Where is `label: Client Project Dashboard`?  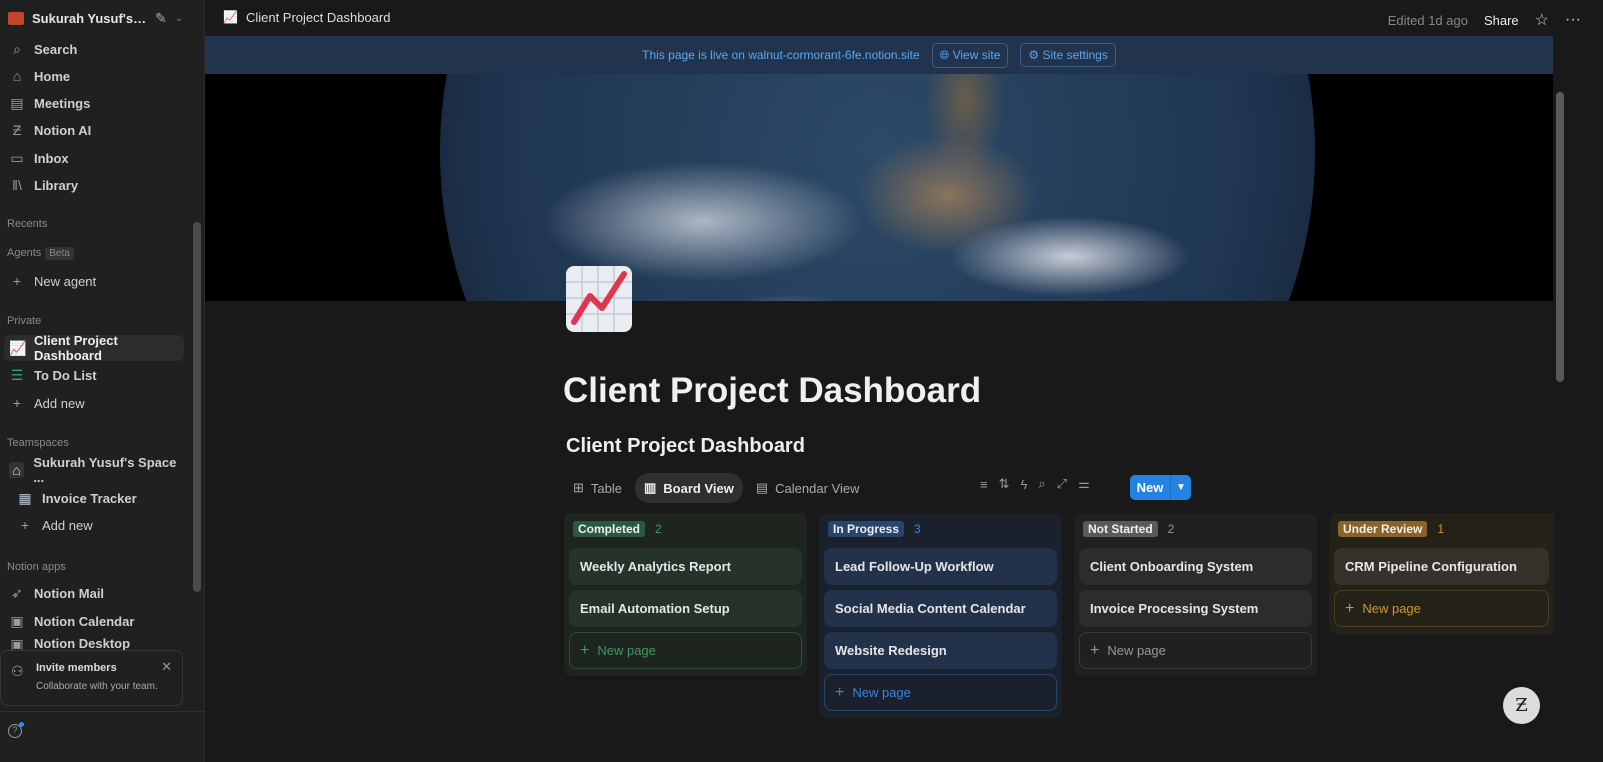 label: Client Project Dashboard is located at coordinates (76, 348).